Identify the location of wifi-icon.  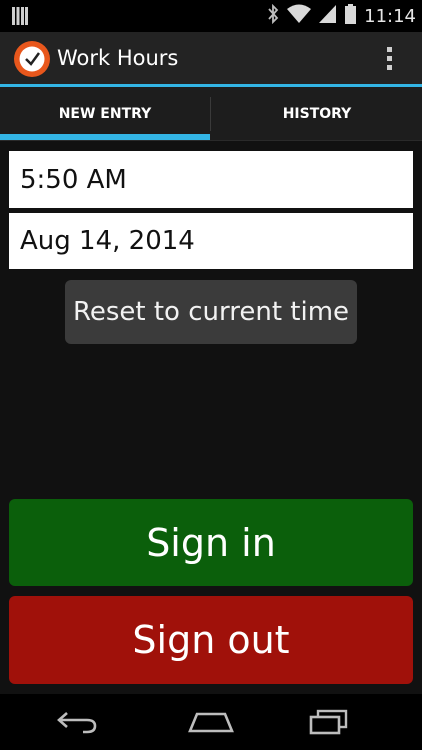
(299, 16).